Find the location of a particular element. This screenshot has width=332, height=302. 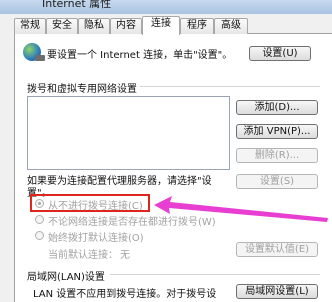

tab-advanced: 高级 is located at coordinates (231, 26).